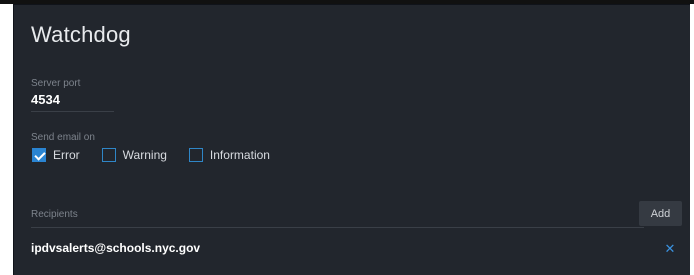 The image size is (694, 275). What do you see at coordinates (116, 248) in the screenshot?
I see `recipient-email: ipdvsalerts@schools.nyc.gov` at bounding box center [116, 248].